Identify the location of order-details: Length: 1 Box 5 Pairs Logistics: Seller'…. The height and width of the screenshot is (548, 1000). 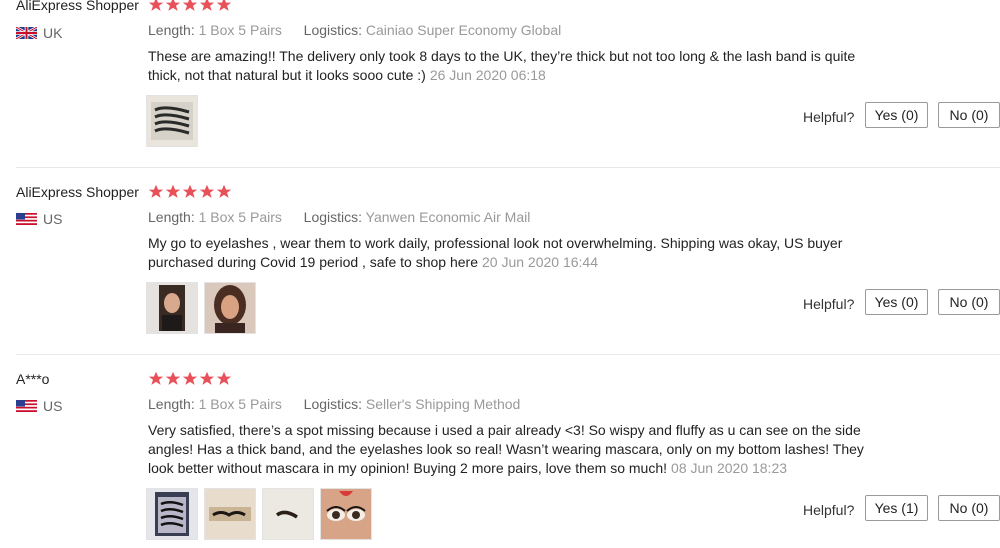
(334, 404).